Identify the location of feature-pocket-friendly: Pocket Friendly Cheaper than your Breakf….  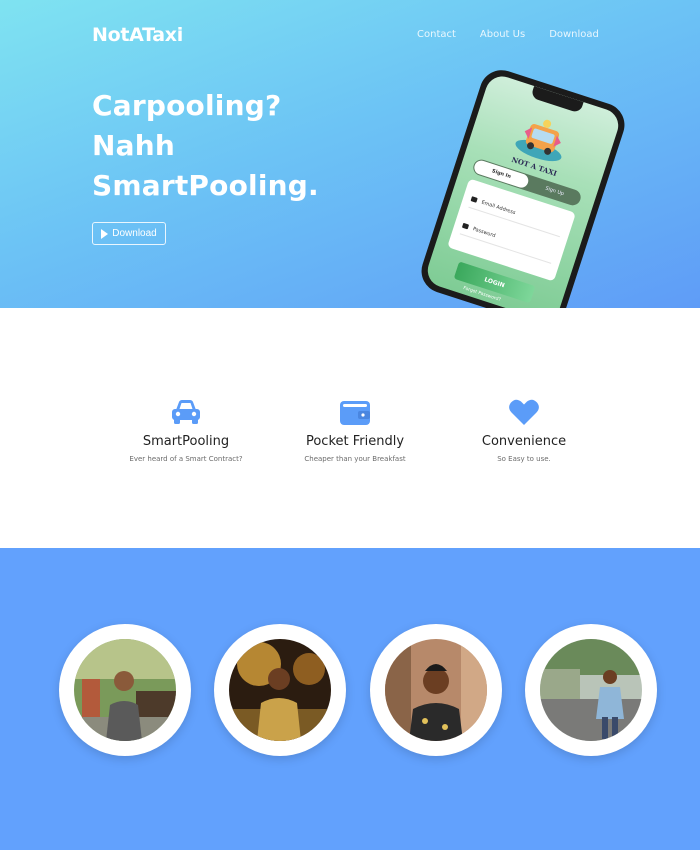
(355, 430).